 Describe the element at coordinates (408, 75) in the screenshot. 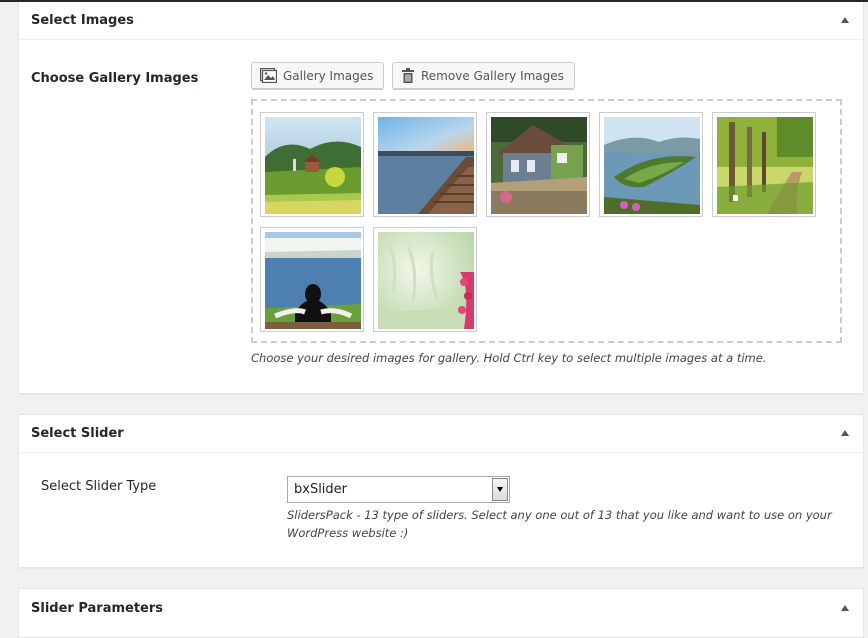

I see `trash-icon` at that location.